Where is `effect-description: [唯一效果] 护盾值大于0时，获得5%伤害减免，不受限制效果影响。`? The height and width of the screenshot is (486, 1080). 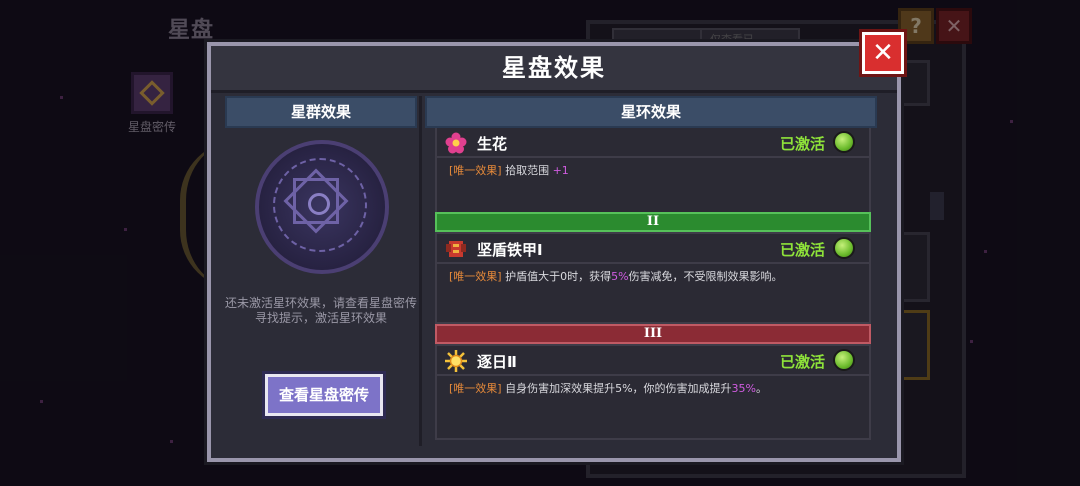
effect-description: [唯一效果] 护盾值大于0时，获得5%伤害减免，不受限制效果影响。 is located at coordinates (616, 276).